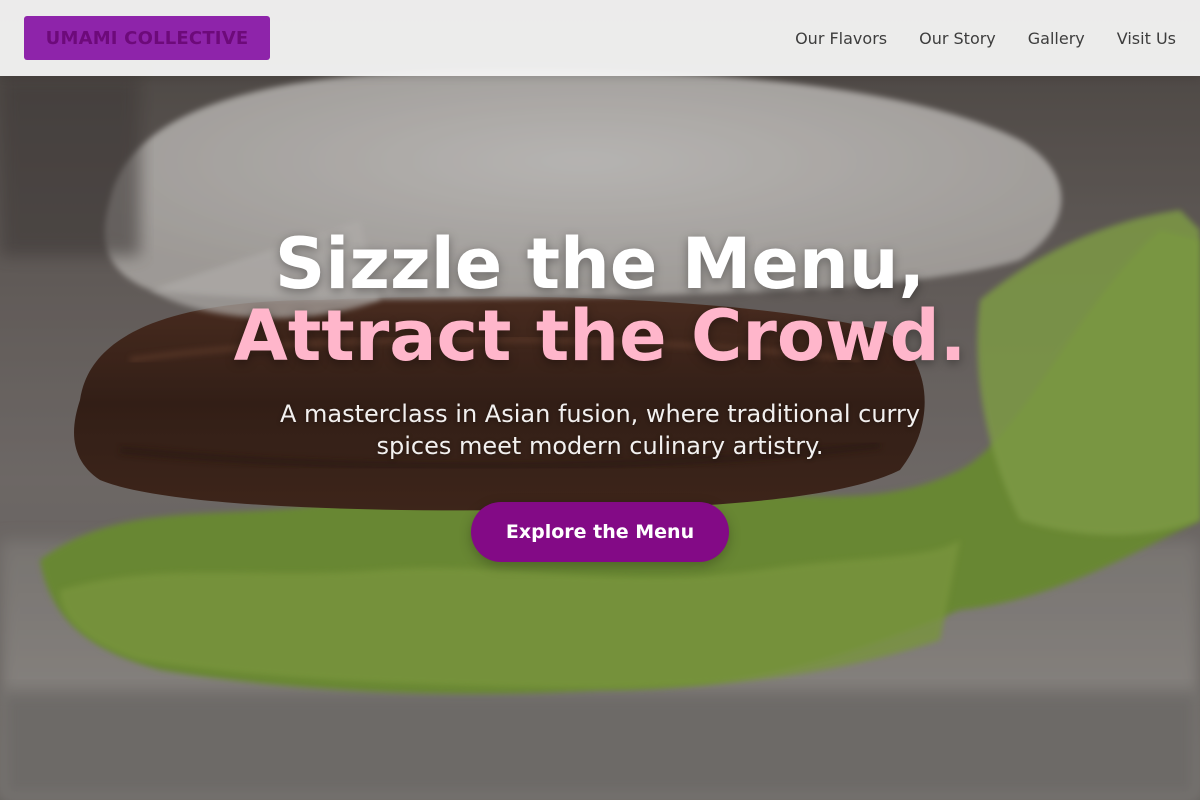 The image size is (1200, 800). Describe the element at coordinates (957, 38) in the screenshot. I see `nav-link-our-story: Our Story` at that location.